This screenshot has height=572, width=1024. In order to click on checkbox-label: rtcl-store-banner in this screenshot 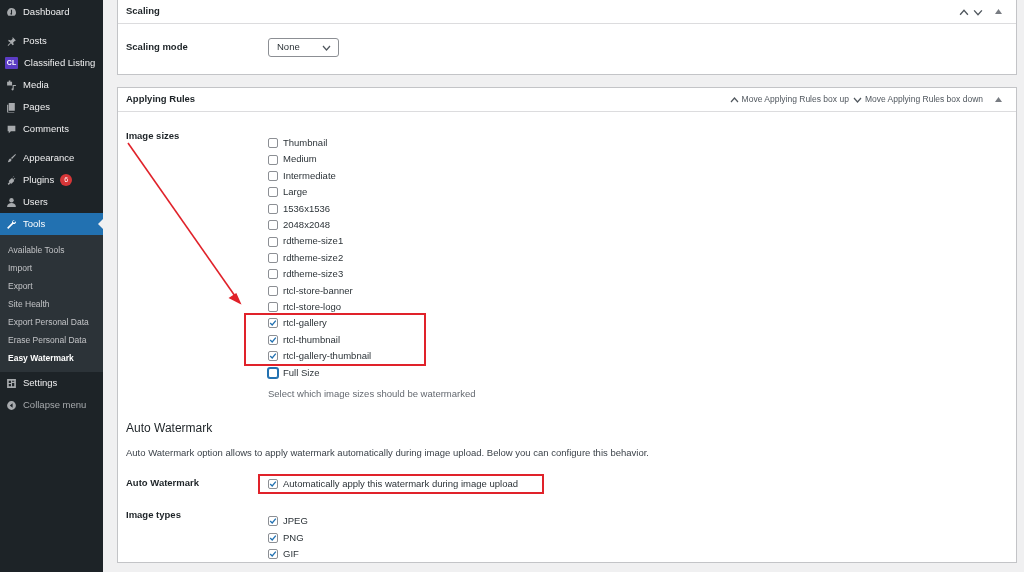, I will do `click(318, 290)`.